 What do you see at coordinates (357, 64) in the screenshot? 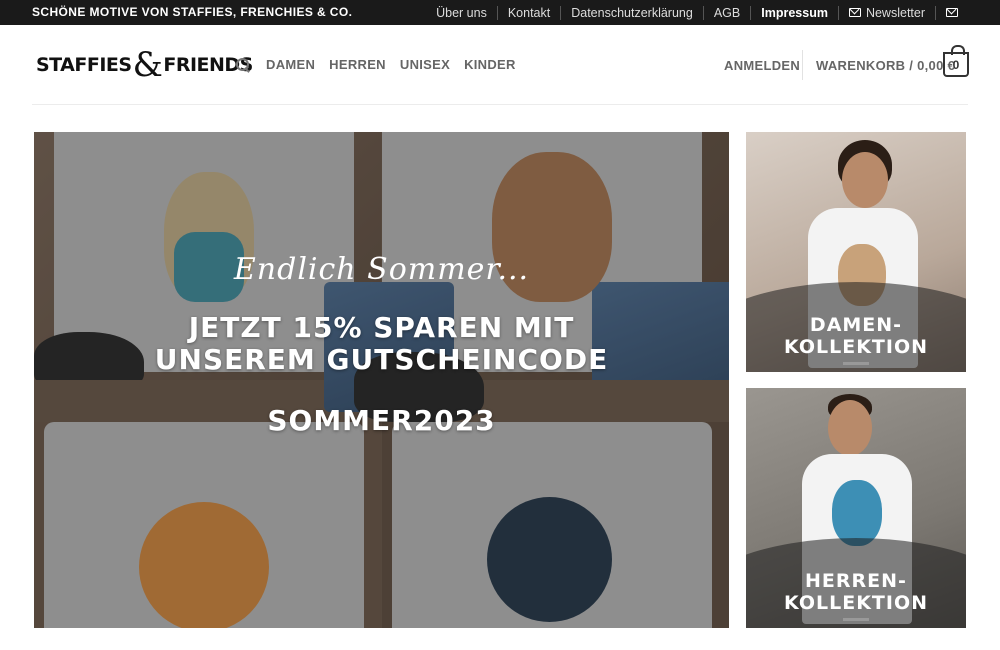
I see `nav-item-men: HERREN` at bounding box center [357, 64].